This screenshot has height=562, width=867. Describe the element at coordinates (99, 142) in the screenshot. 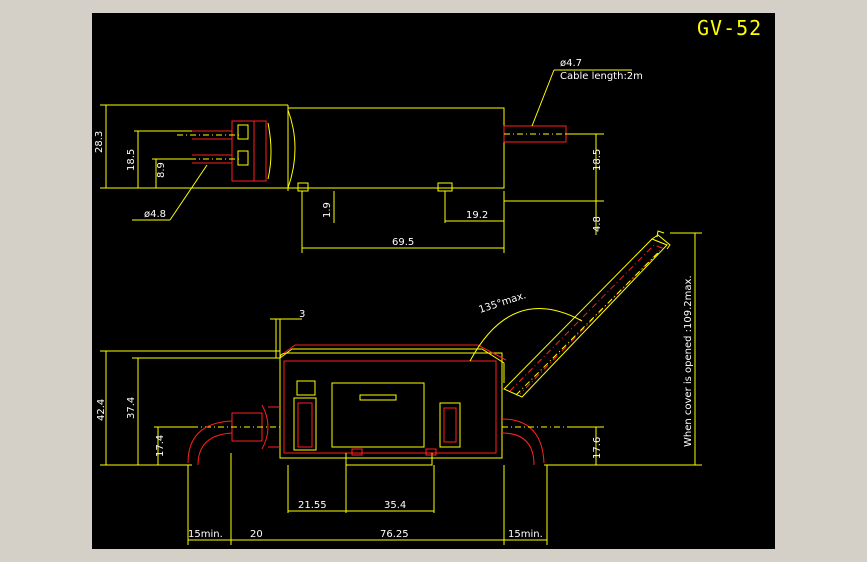

I see `dim-28-3: 28.3` at that location.